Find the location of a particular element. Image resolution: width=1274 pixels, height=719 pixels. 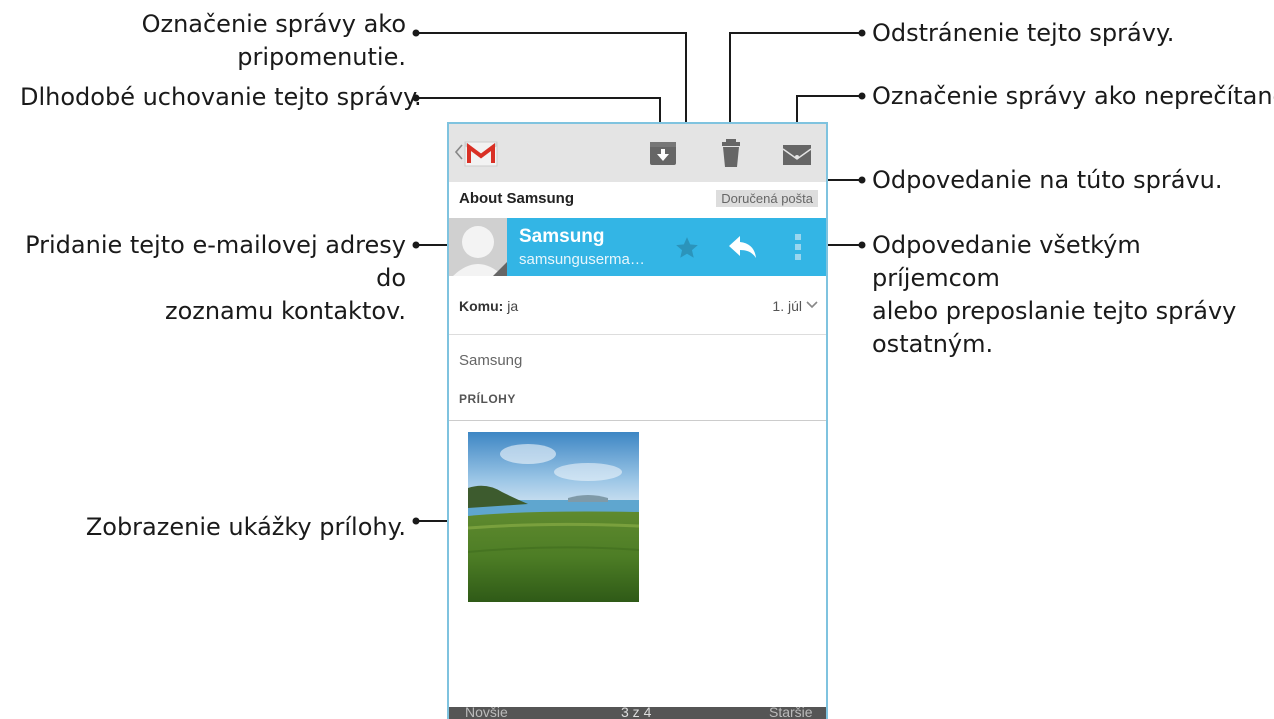

older-button: Staršie is located at coordinates (791, 711).